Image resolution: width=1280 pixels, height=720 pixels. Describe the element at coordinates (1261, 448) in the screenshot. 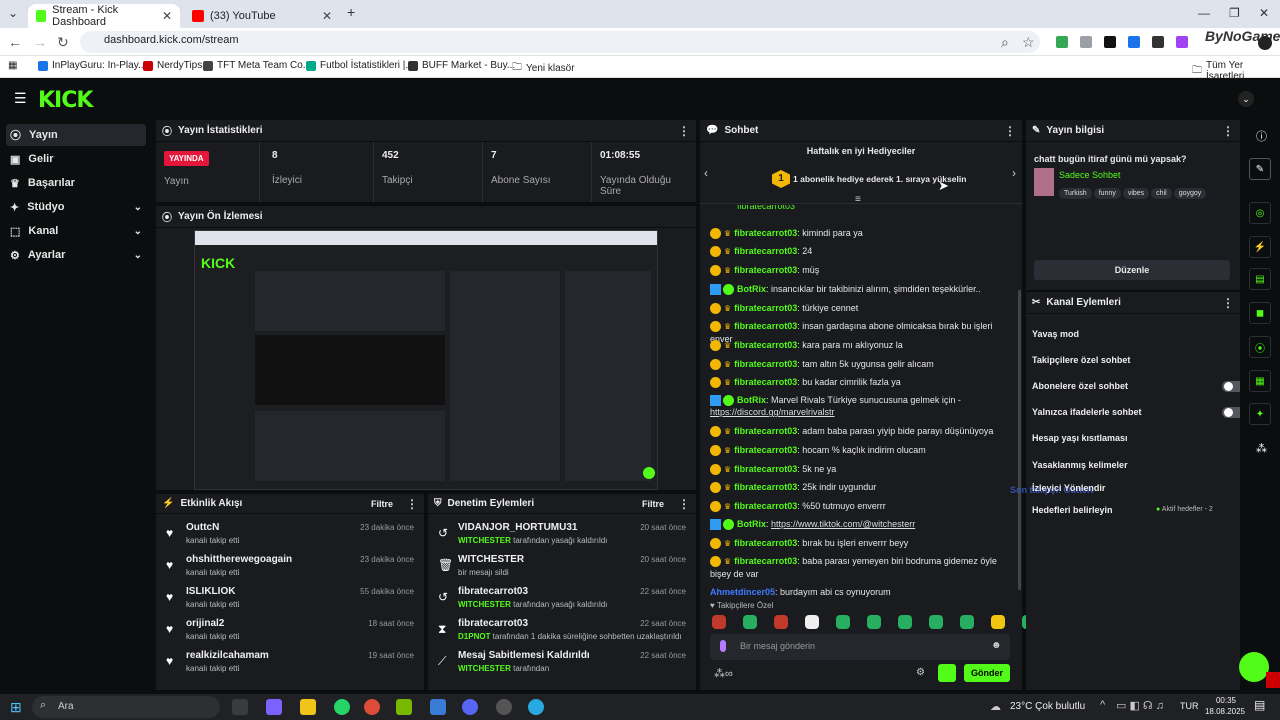

I see `share-icon: ⁂` at that location.